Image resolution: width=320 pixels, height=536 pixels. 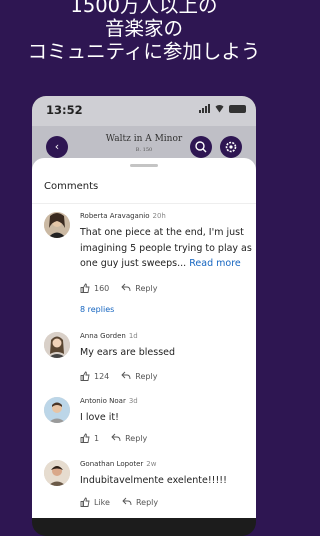 What do you see at coordinates (118, 464) in the screenshot?
I see `comment-author: Gonathan Lopoter 2w` at bounding box center [118, 464].